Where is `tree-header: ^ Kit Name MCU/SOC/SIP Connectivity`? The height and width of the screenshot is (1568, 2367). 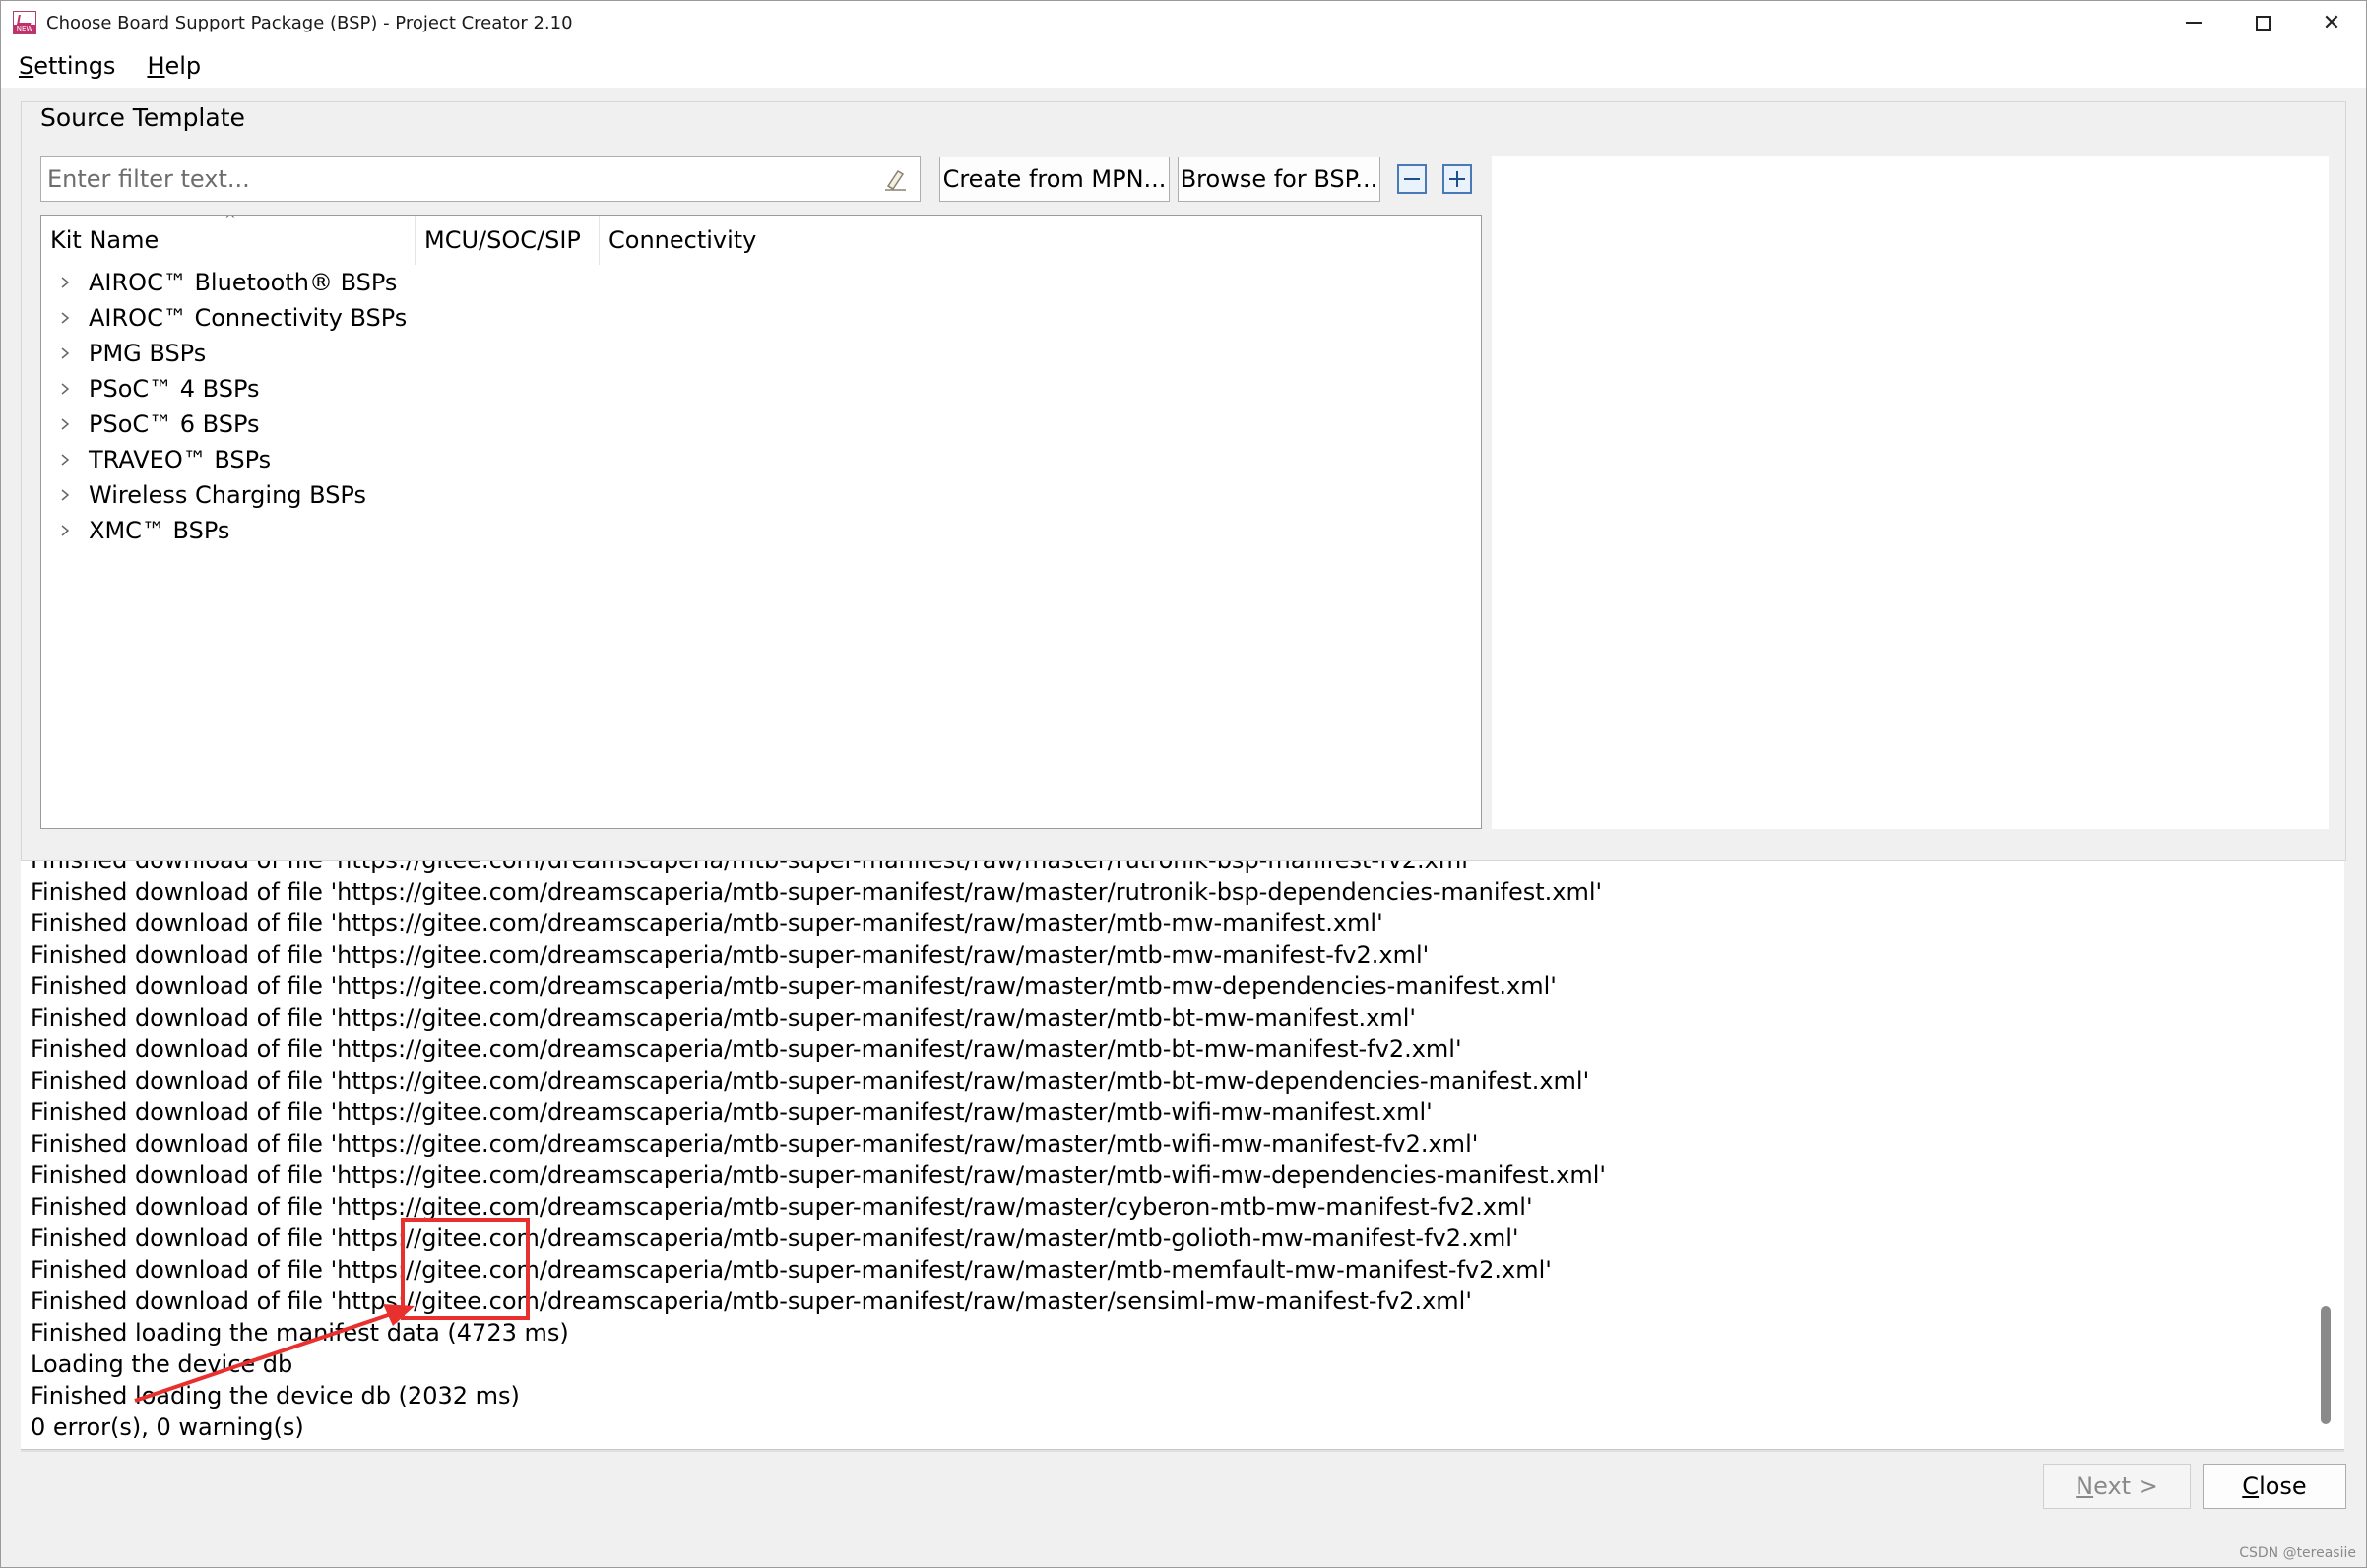 tree-header: ^ Kit Name MCU/SOC/SIP Connectivity is located at coordinates (761, 240).